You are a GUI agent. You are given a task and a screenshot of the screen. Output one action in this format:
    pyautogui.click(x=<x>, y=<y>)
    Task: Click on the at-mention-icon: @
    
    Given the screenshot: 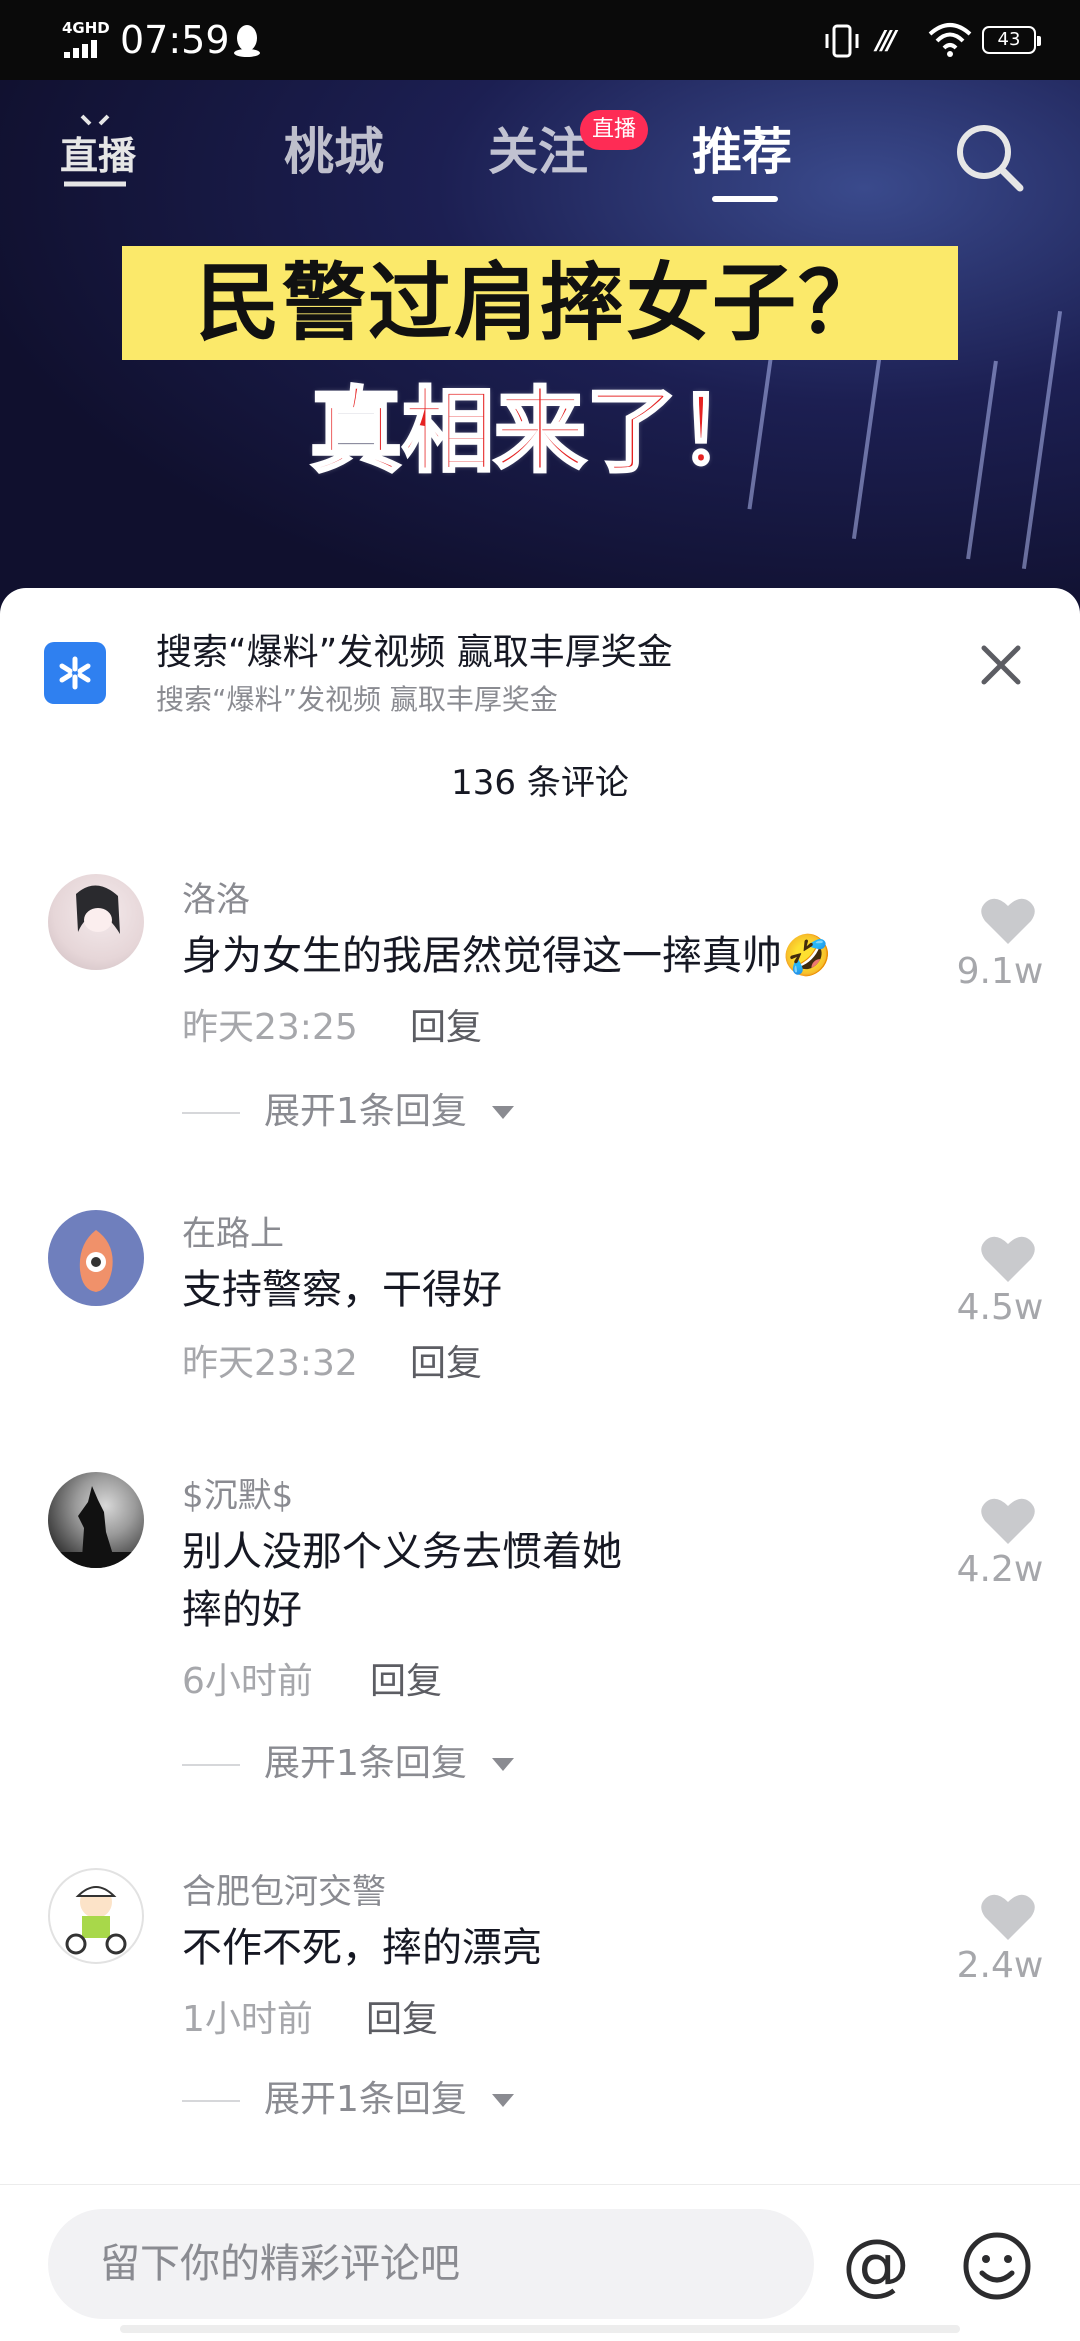 What is the action you would take?
    pyautogui.click(x=876, y=2265)
    